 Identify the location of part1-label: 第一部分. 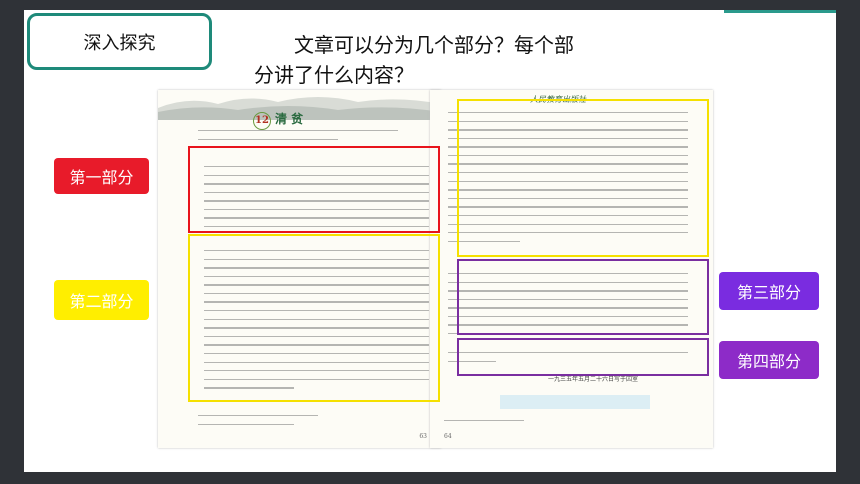
(101, 176).